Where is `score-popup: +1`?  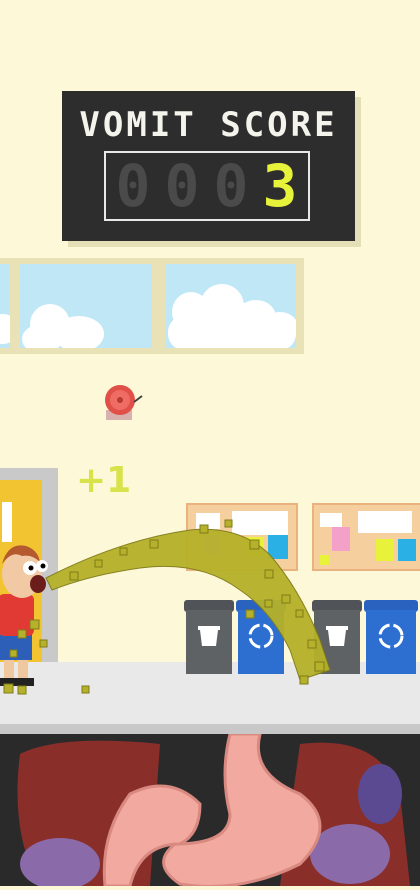
score-popup: +1 is located at coordinates (104, 480).